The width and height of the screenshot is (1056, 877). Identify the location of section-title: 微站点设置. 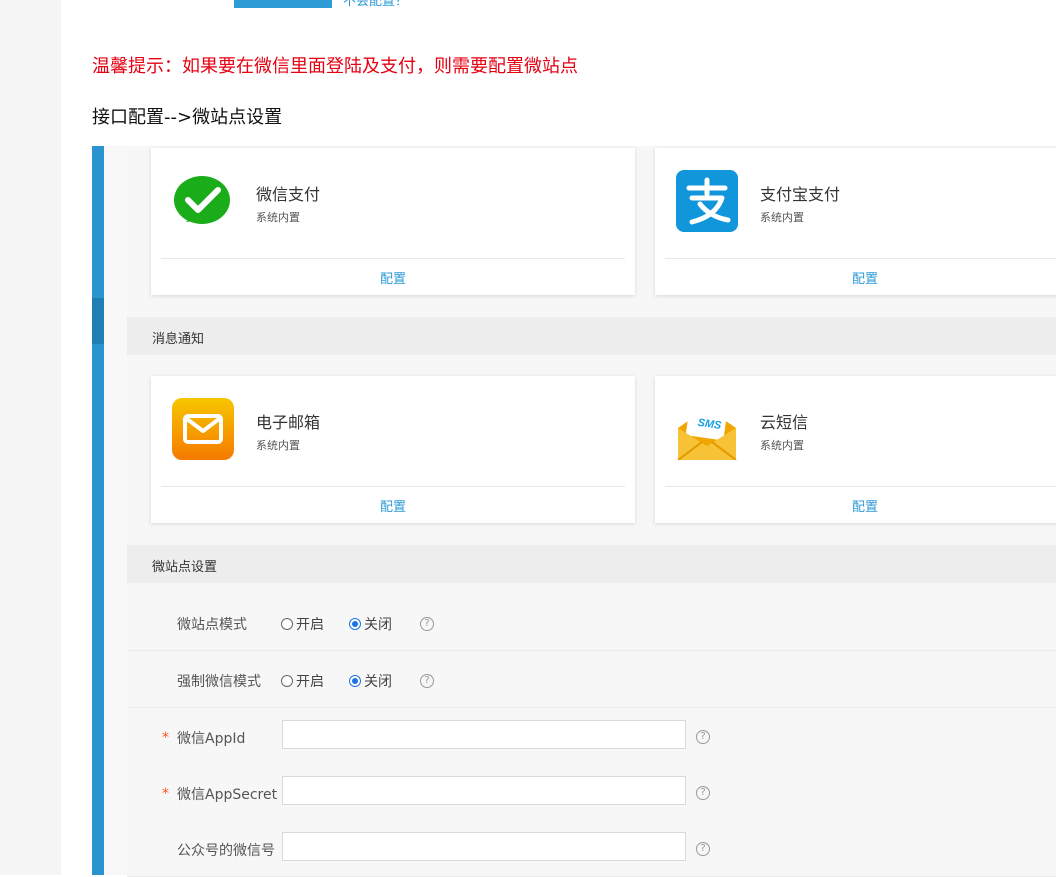
(185, 567).